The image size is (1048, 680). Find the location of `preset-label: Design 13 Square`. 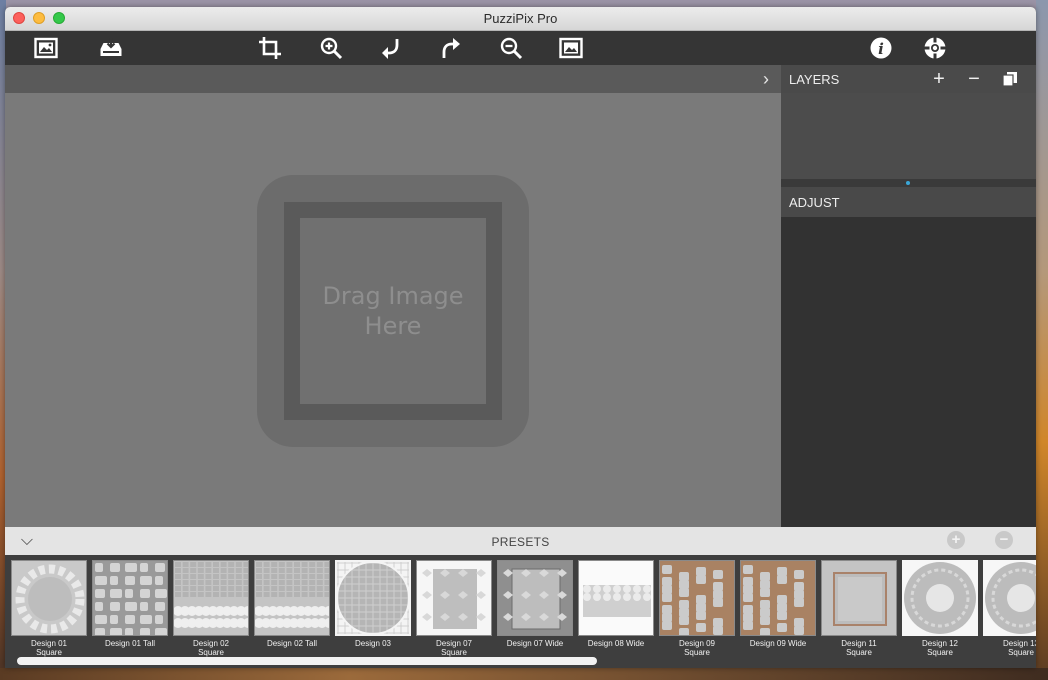

preset-label: Design 13 Square is located at coordinates (1006, 648).